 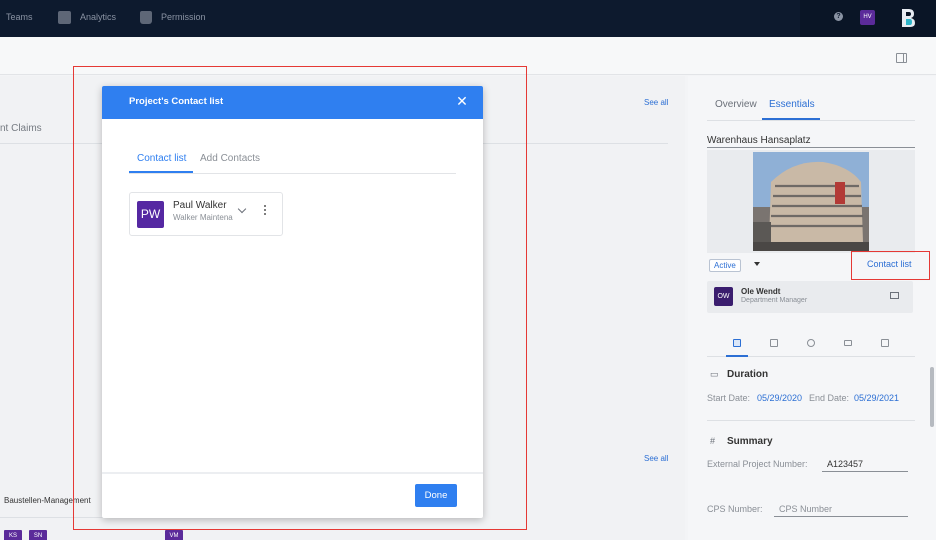 I want to click on manager-name: Ole Wendt, so click(x=761, y=291).